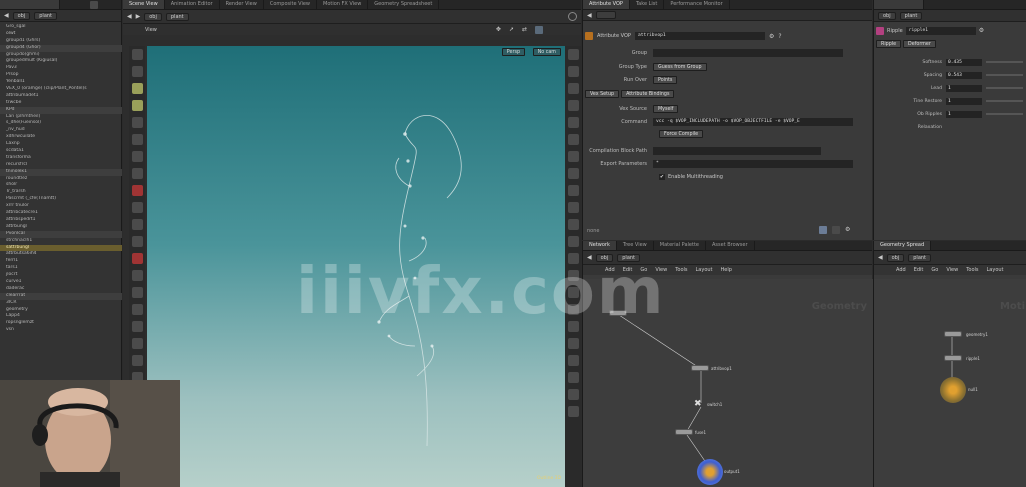  I want to click on tree-item: recursfrcl, so click(61, 165).